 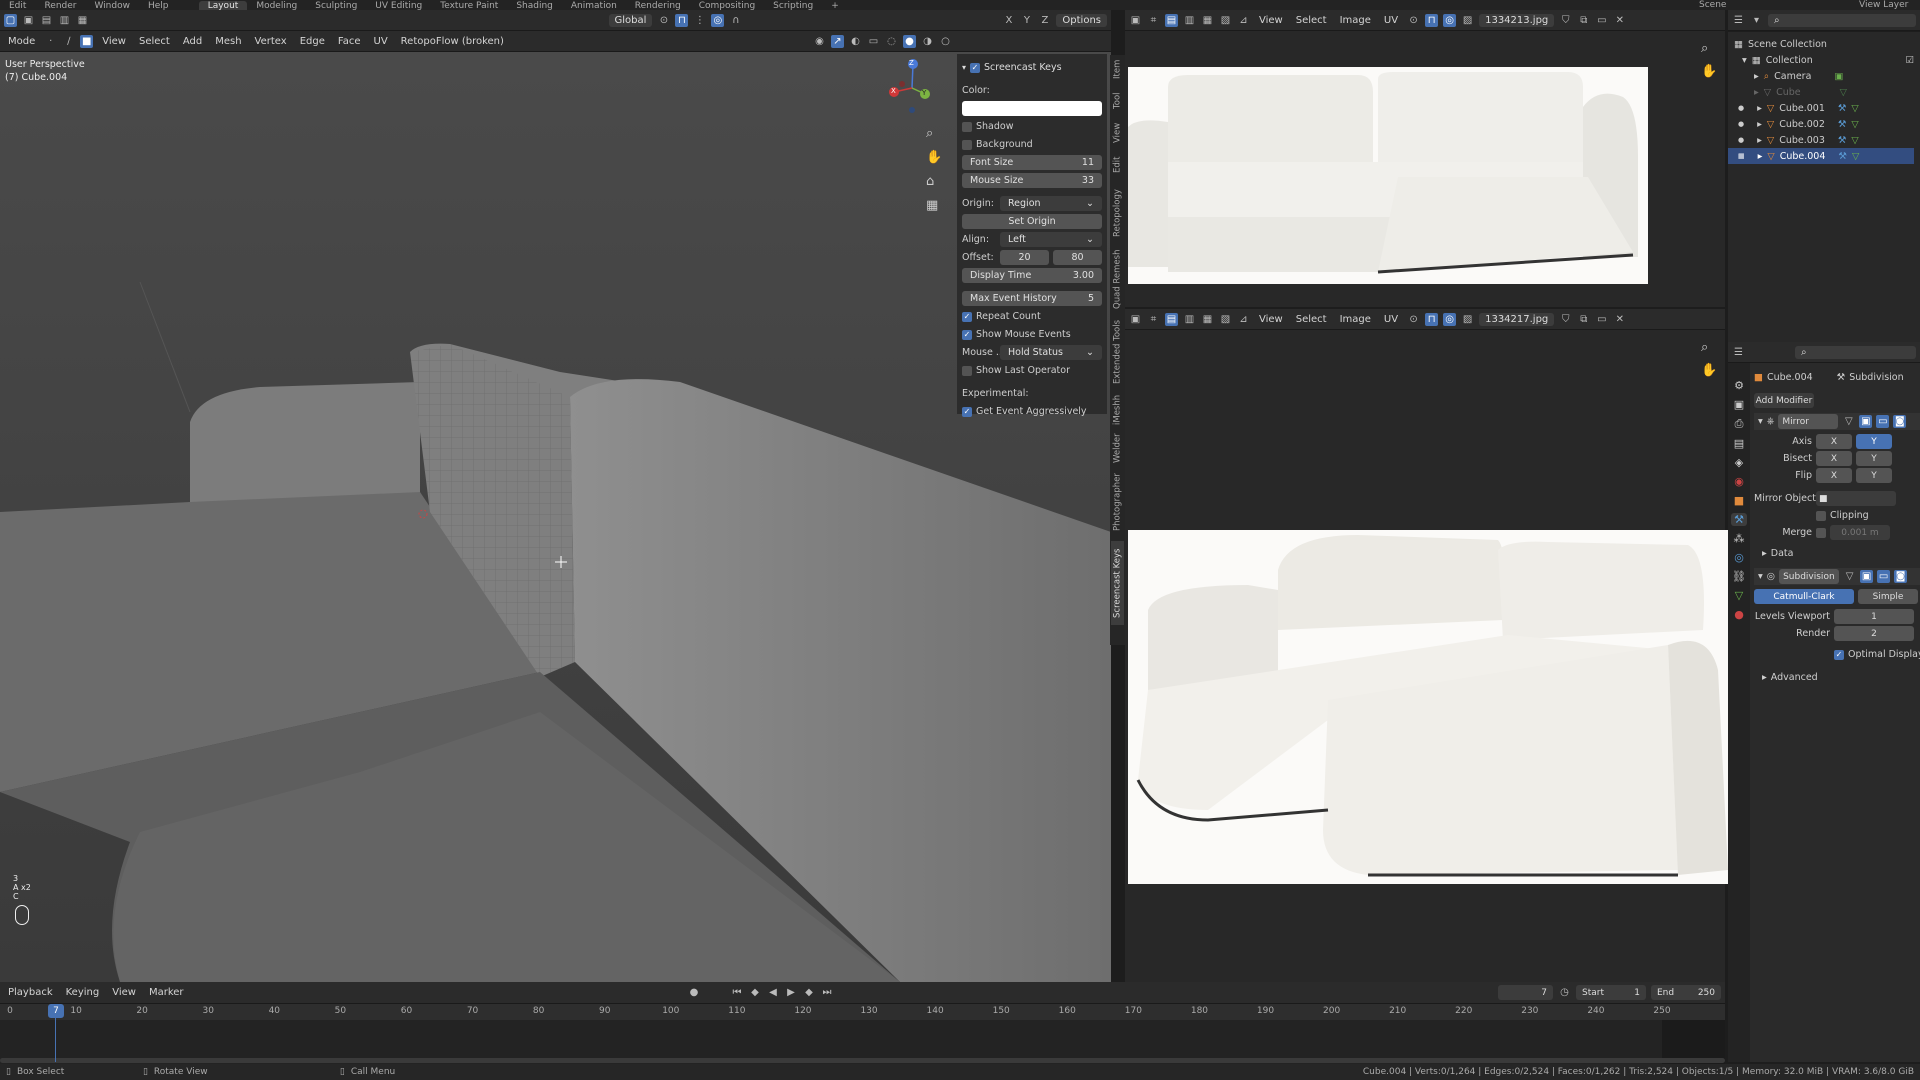 I want to click on overlay-toggle-icon: ◐, so click(x=855, y=41).